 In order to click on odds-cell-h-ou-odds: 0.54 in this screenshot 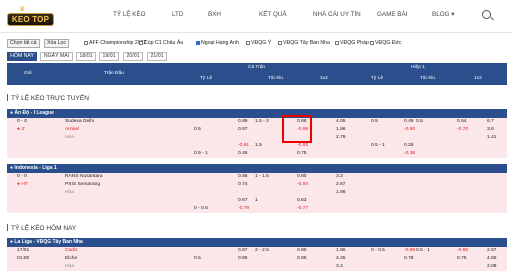, I will do `click(462, 122)`.